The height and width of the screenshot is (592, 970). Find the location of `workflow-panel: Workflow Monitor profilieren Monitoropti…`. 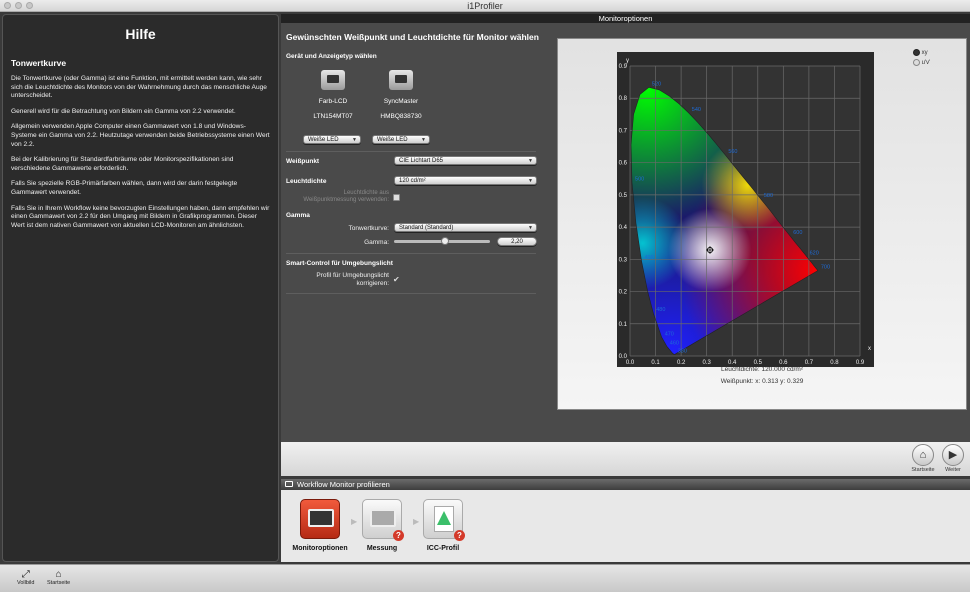

workflow-panel: Workflow Monitor profilieren Monitoropti… is located at coordinates (625, 520).